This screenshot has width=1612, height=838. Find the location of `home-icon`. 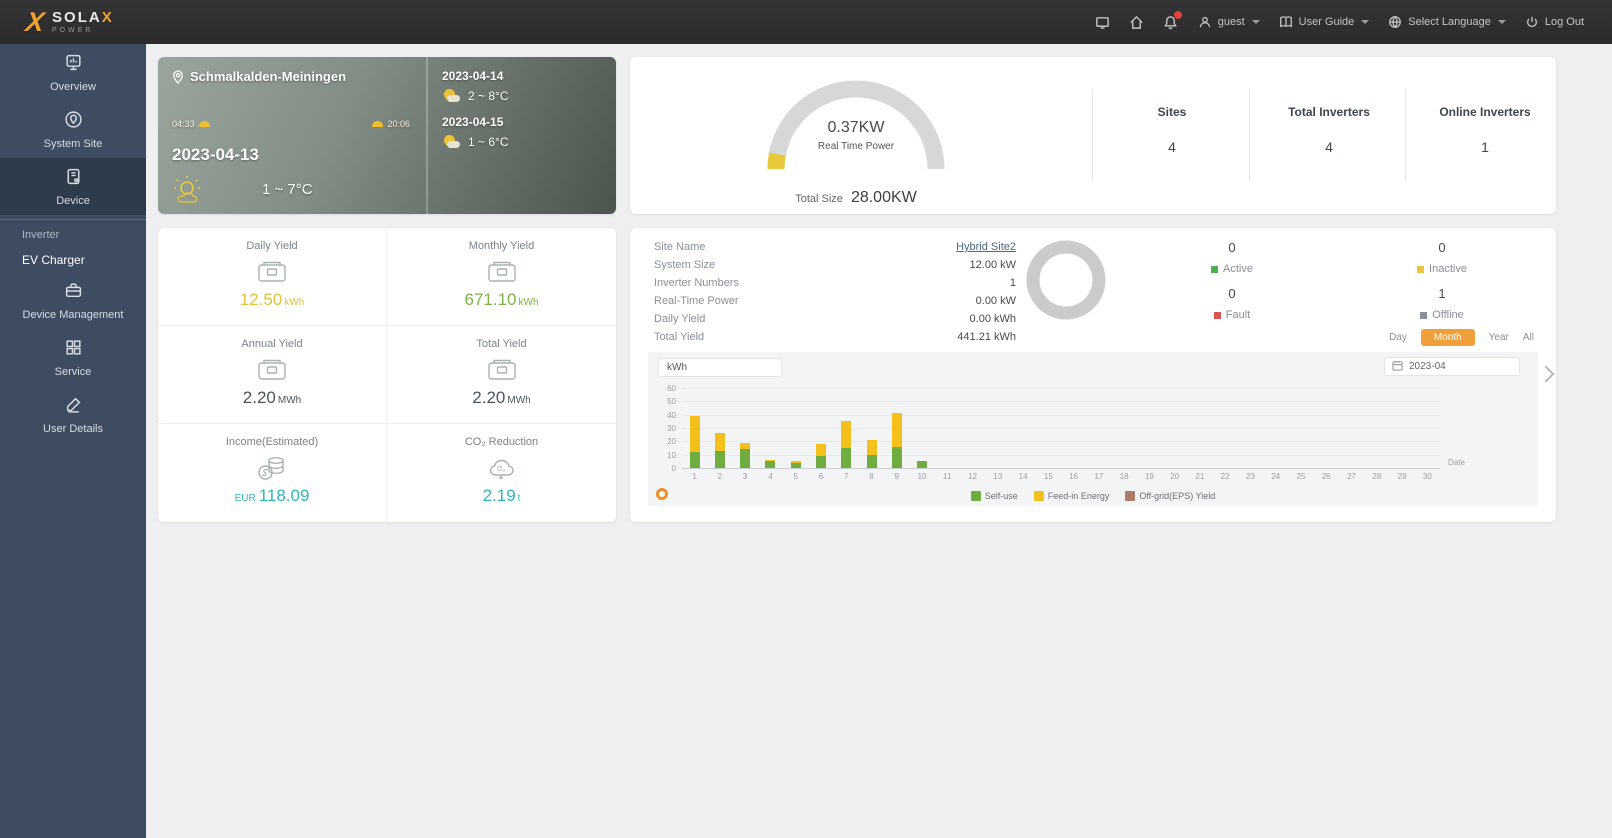

home-icon is located at coordinates (1137, 22).